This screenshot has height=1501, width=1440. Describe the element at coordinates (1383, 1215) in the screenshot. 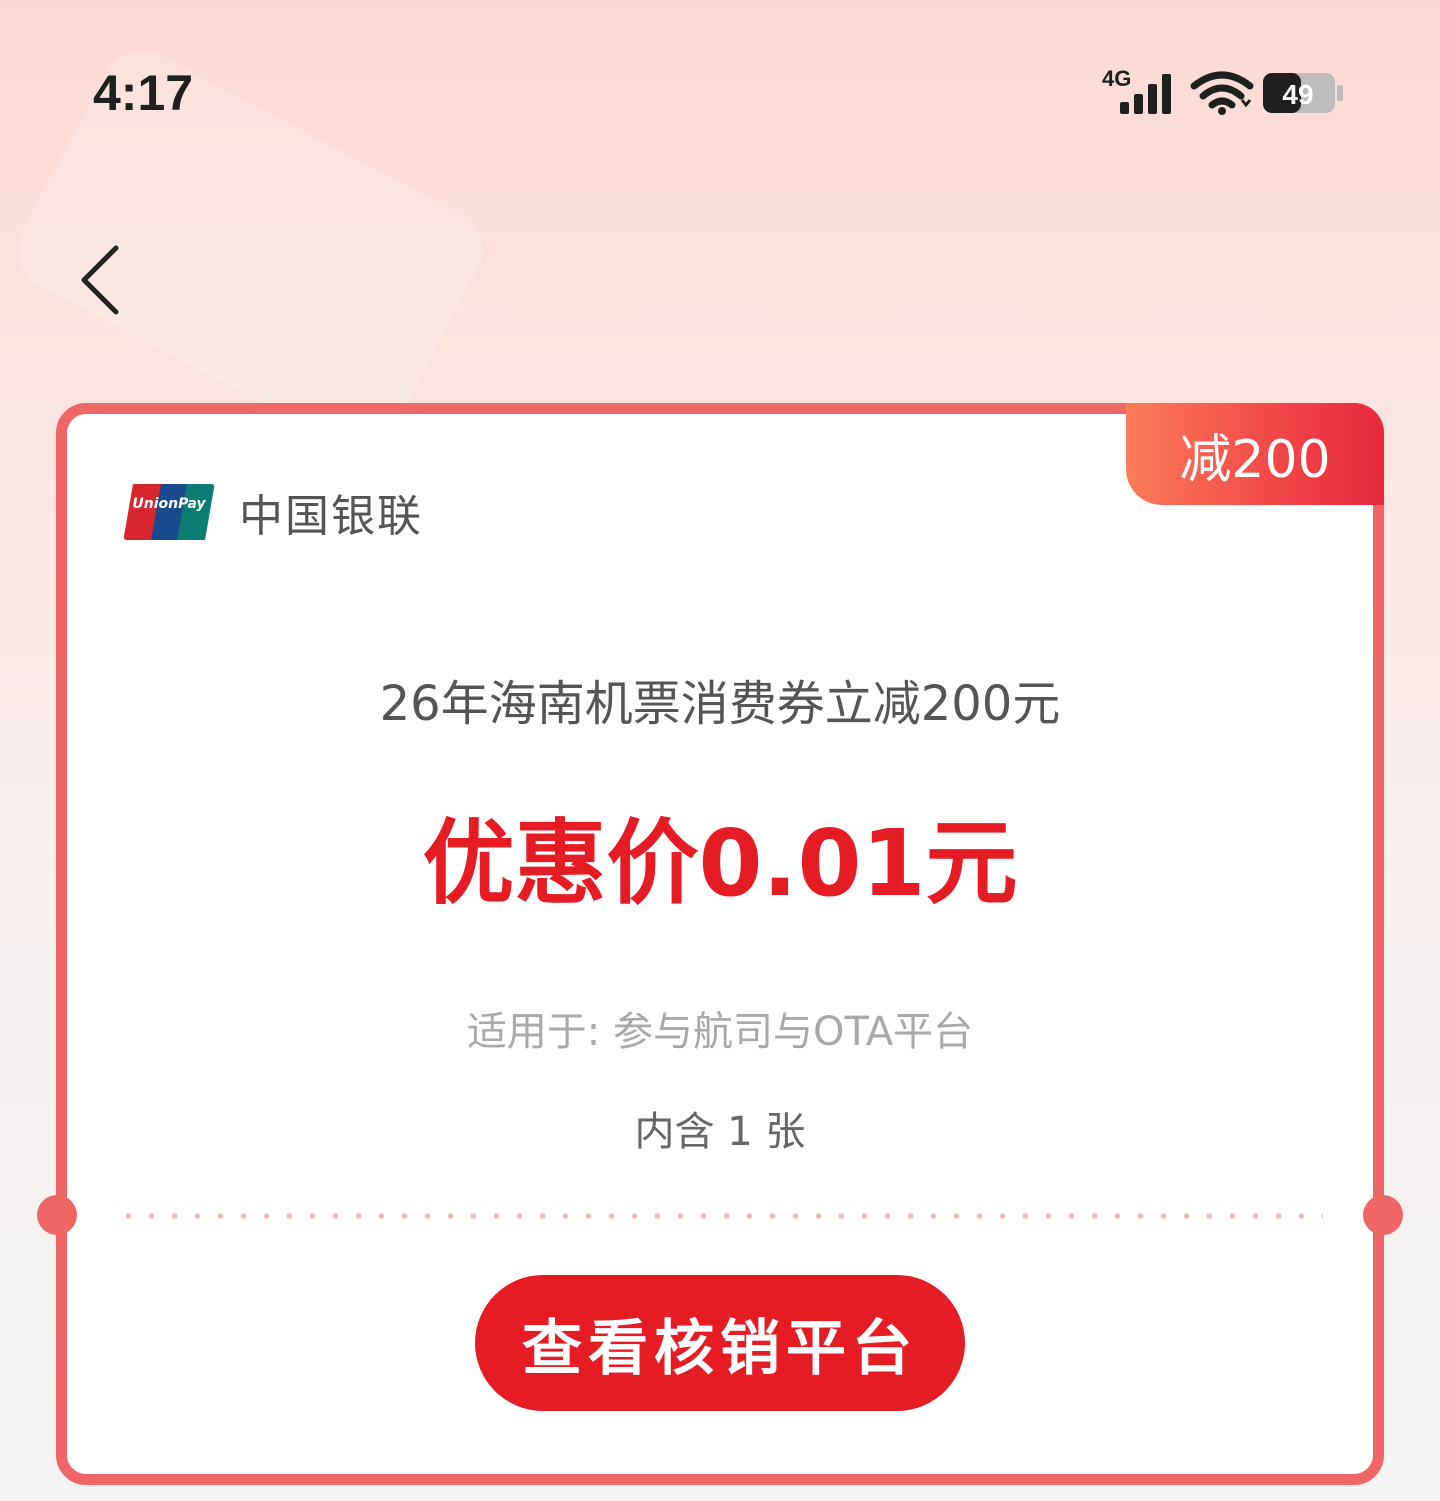

I see `card-notch-right` at that location.